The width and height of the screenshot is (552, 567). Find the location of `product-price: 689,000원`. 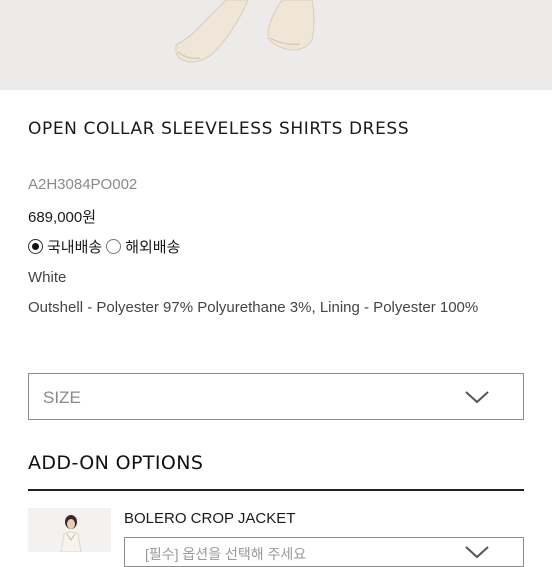

product-price: 689,000원 is located at coordinates (62, 217).